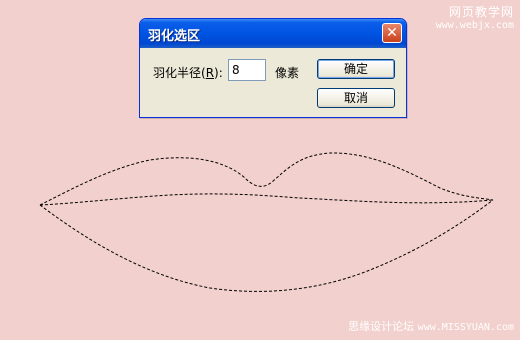 Image resolution: width=520 pixels, height=340 pixels. What do you see at coordinates (356, 69) in the screenshot?
I see `ok-button: 确定` at bounding box center [356, 69].